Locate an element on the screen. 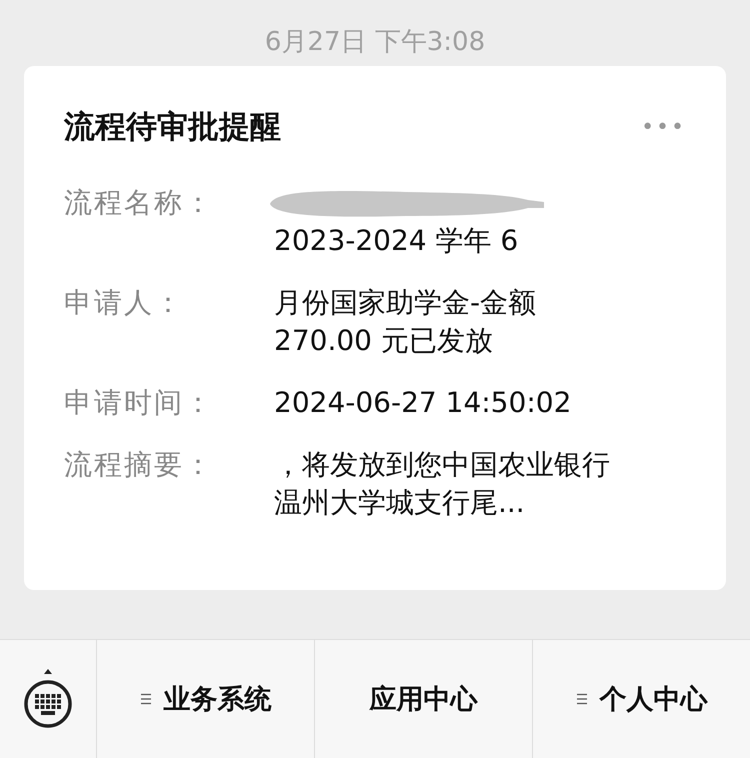 The height and width of the screenshot is (758, 750). keyboard-icon is located at coordinates (48, 699).